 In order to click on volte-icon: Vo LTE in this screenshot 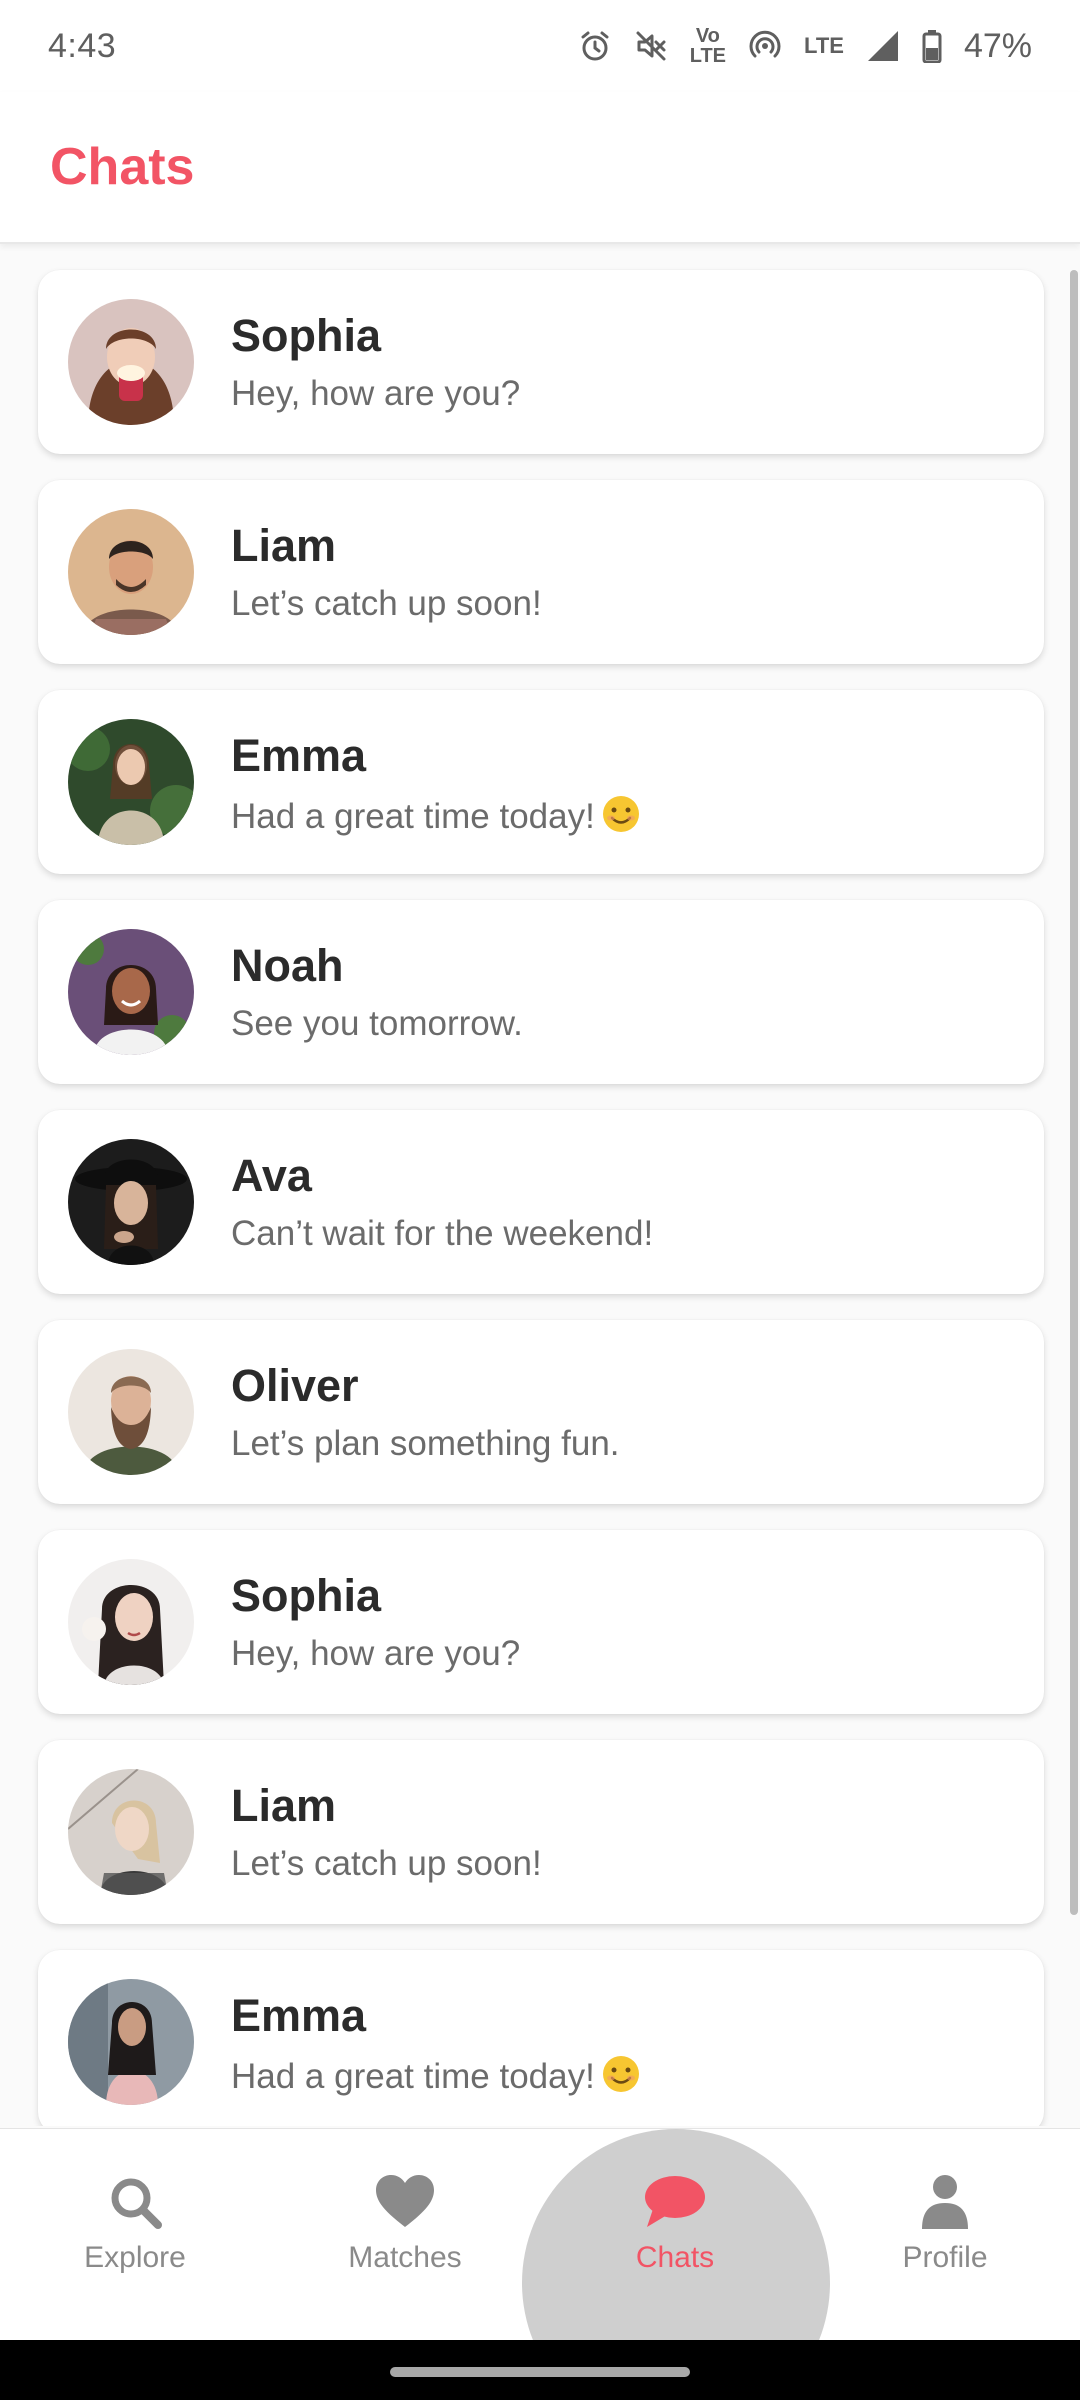, I will do `click(708, 46)`.